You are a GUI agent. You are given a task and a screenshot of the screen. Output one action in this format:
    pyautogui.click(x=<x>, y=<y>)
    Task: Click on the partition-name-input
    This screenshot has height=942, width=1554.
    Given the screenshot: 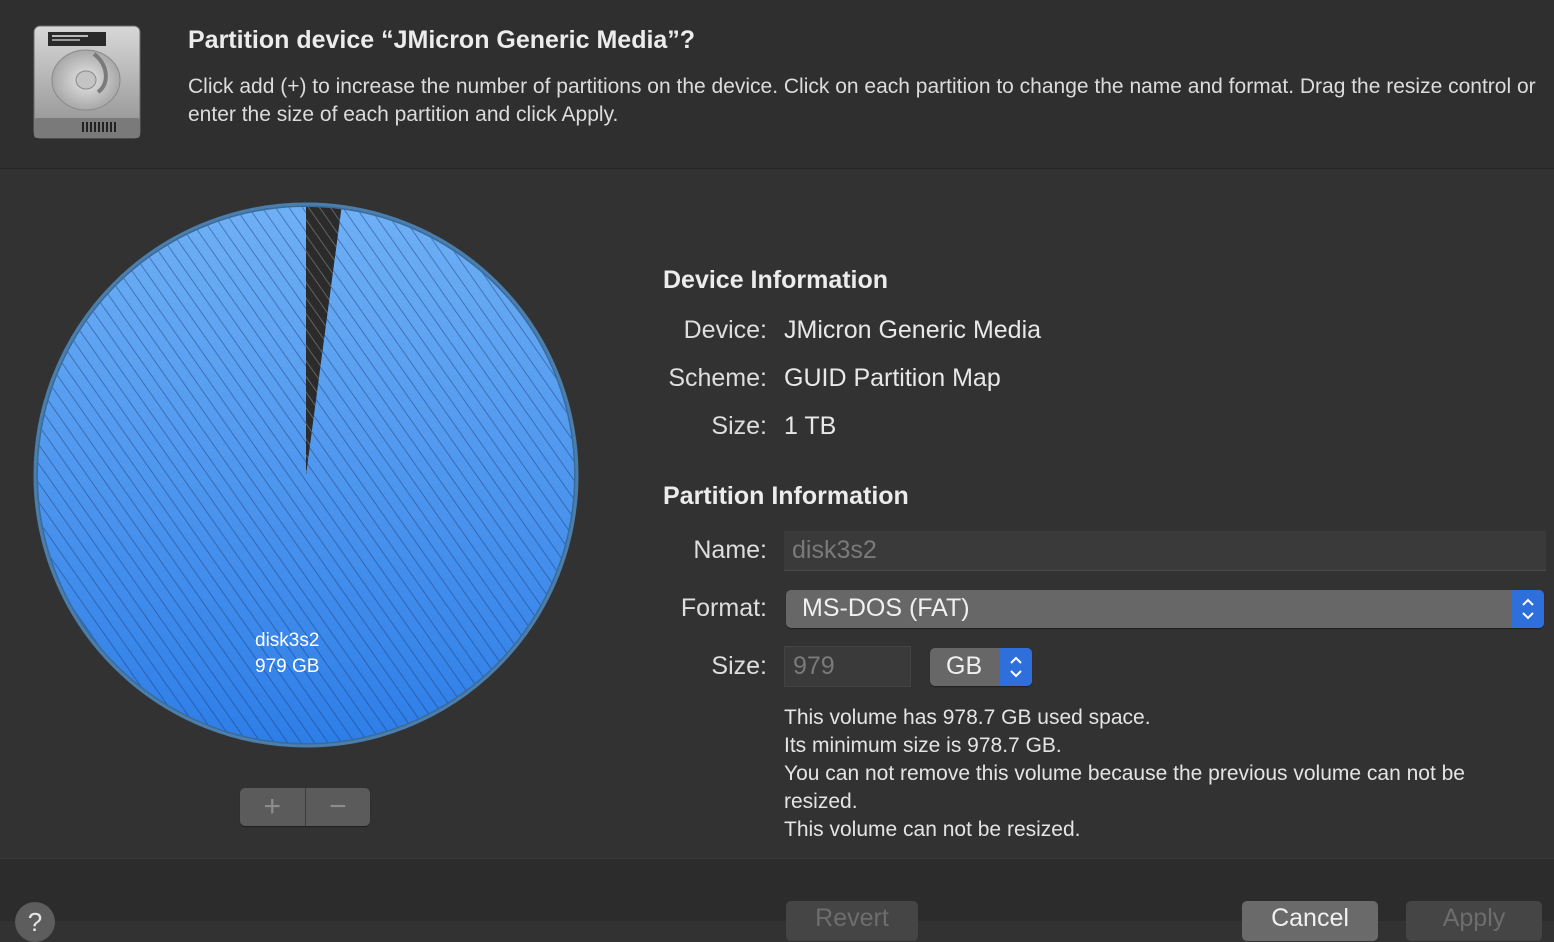 What is the action you would take?
    pyautogui.click(x=1165, y=550)
    